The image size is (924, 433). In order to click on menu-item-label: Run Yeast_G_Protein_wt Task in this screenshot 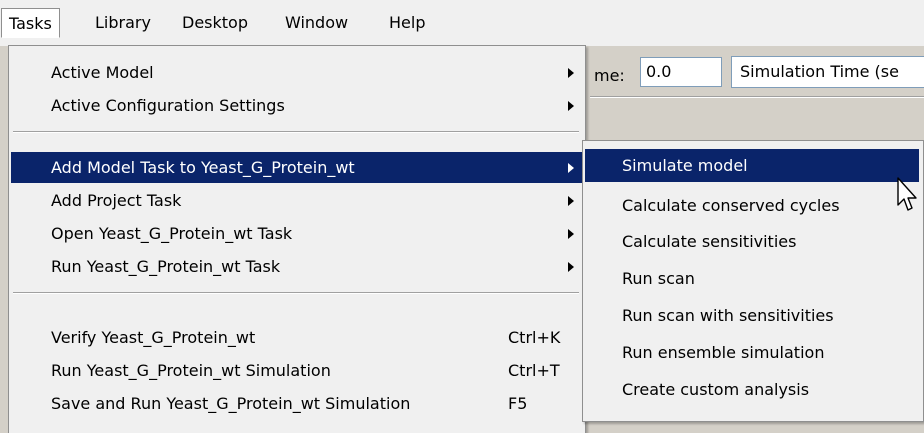, I will do `click(166, 266)`.